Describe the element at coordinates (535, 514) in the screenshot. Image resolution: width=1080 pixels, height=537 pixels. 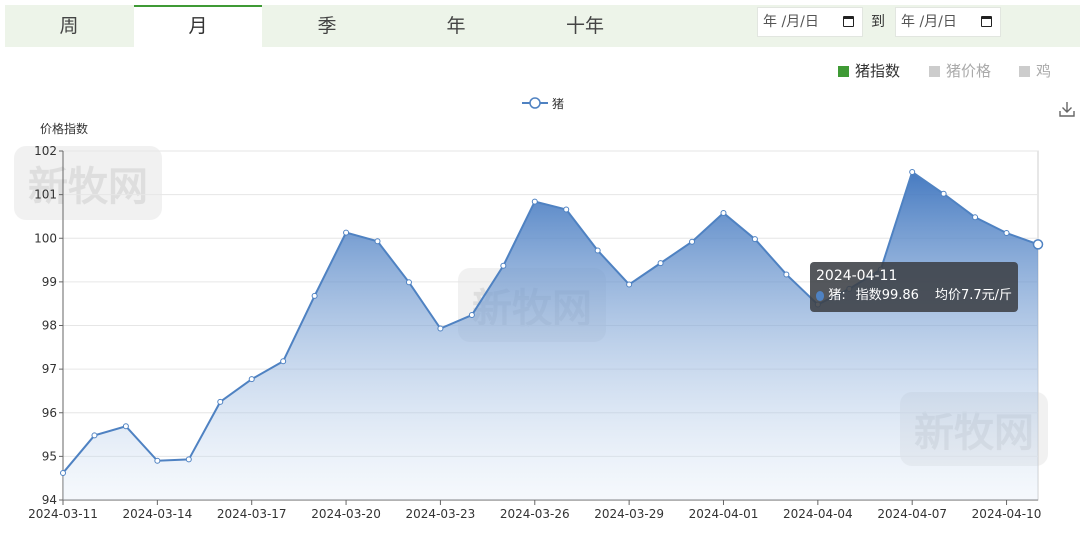
I see `x-tick-label: 2024-03-26` at that location.